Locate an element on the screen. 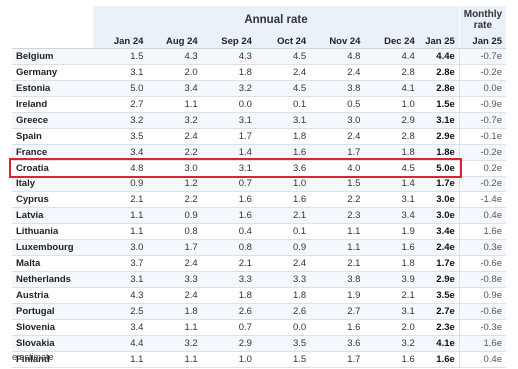 Image resolution: width=518 pixels, height=369 pixels. header-blank is located at coordinates (53, 20).